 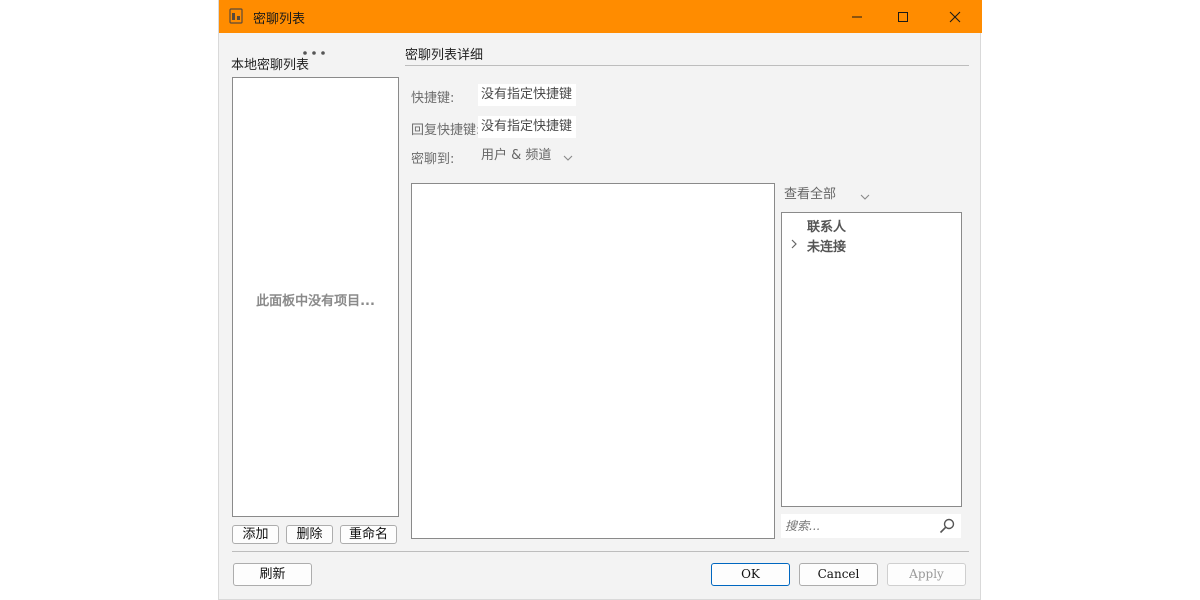 What do you see at coordinates (947, 528) in the screenshot?
I see `search-icon` at bounding box center [947, 528].